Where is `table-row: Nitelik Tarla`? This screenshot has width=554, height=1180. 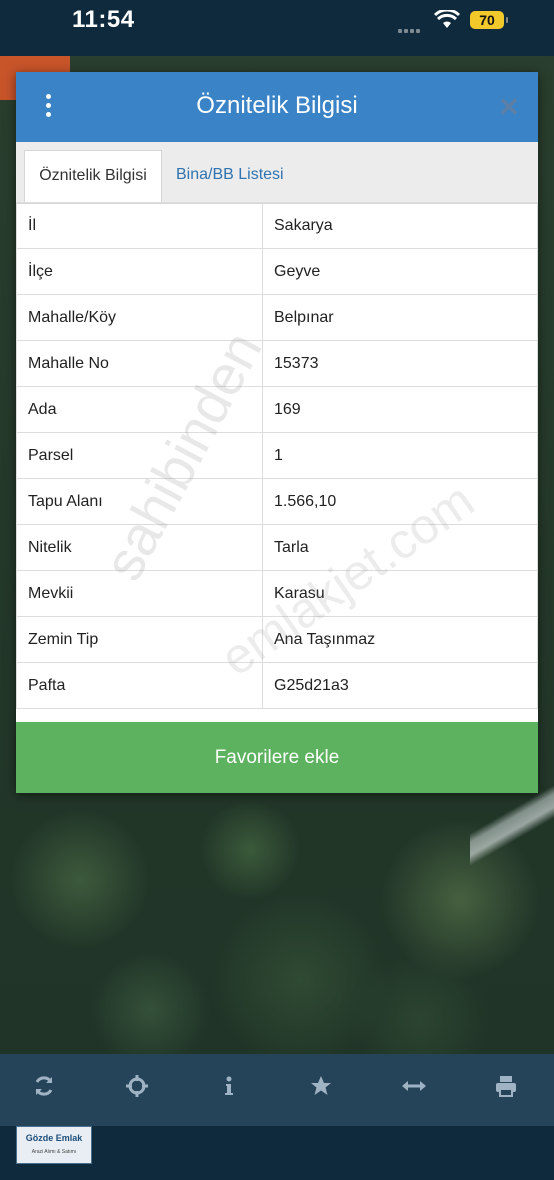 table-row: Nitelik Tarla is located at coordinates (277, 547).